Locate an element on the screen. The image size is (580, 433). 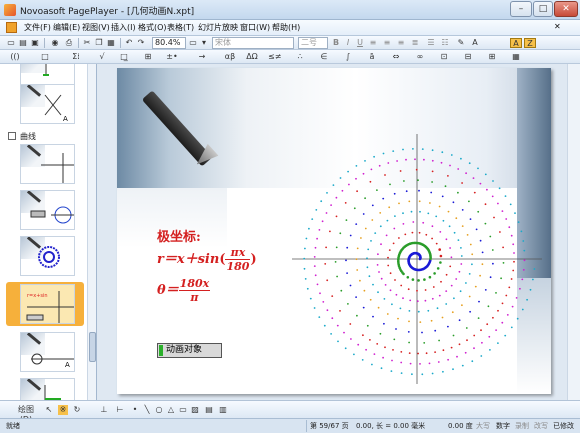
edit-mode-icon: Z is located at coordinates (530, 43).